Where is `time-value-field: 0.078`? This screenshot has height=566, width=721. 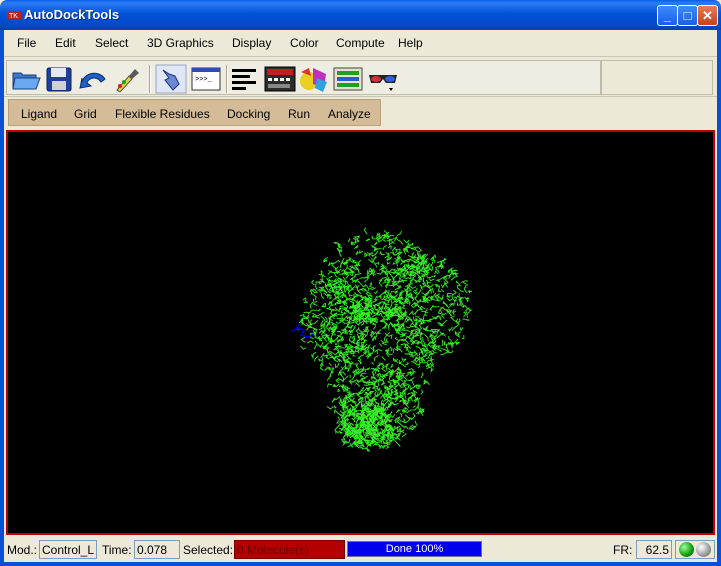 time-value-field: 0.078 is located at coordinates (157, 549).